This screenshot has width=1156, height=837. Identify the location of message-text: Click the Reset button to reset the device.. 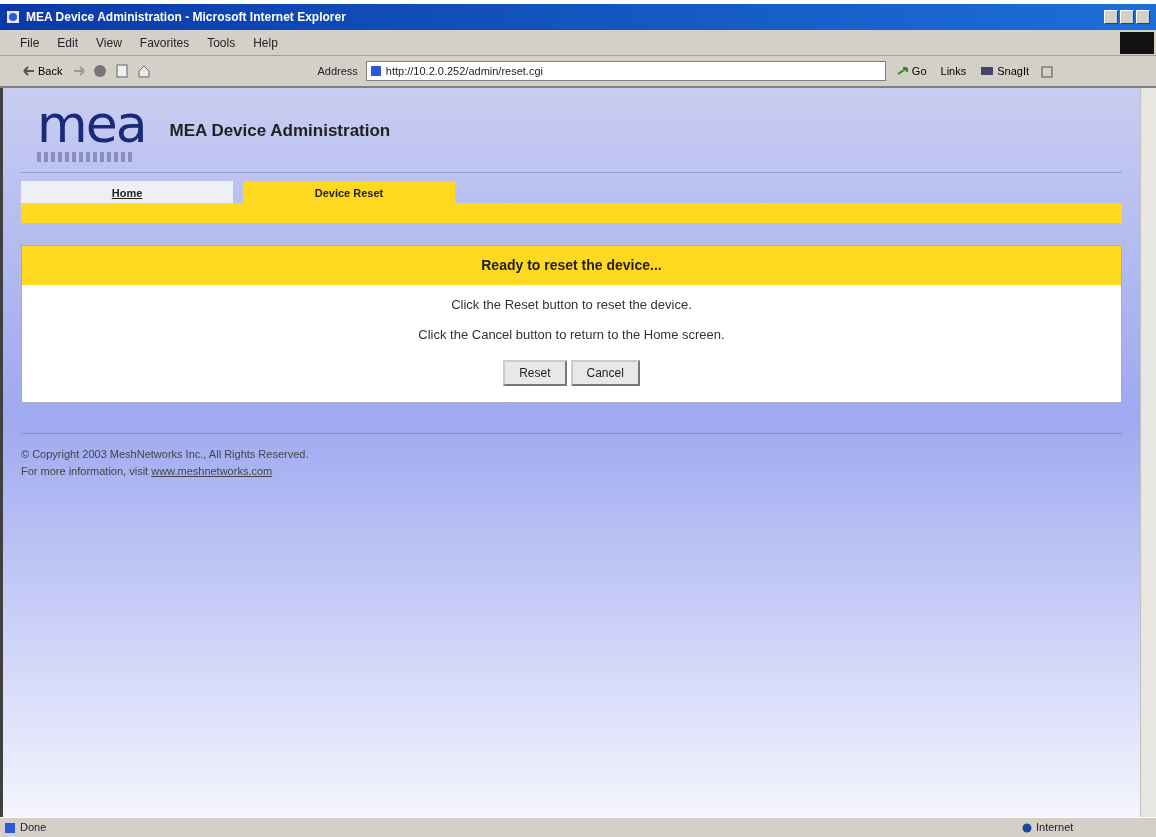
(571, 305).